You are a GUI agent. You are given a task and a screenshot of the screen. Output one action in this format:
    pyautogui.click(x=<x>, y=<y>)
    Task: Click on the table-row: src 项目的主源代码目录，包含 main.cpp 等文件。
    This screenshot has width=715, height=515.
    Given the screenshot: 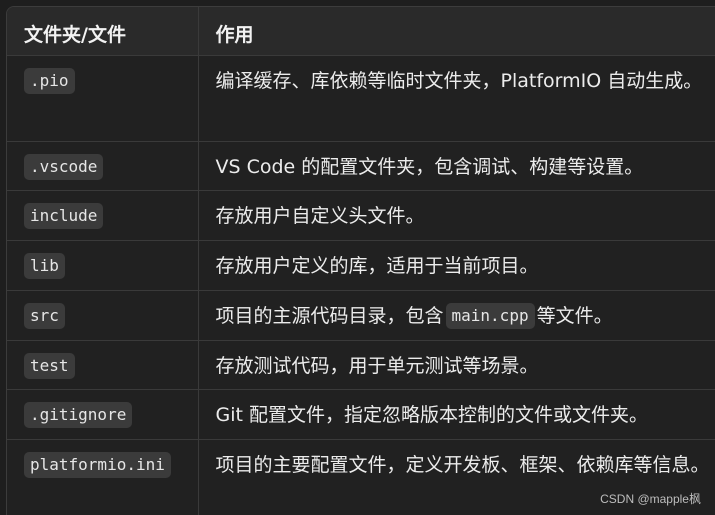 What is the action you would take?
    pyautogui.click(x=361, y=315)
    